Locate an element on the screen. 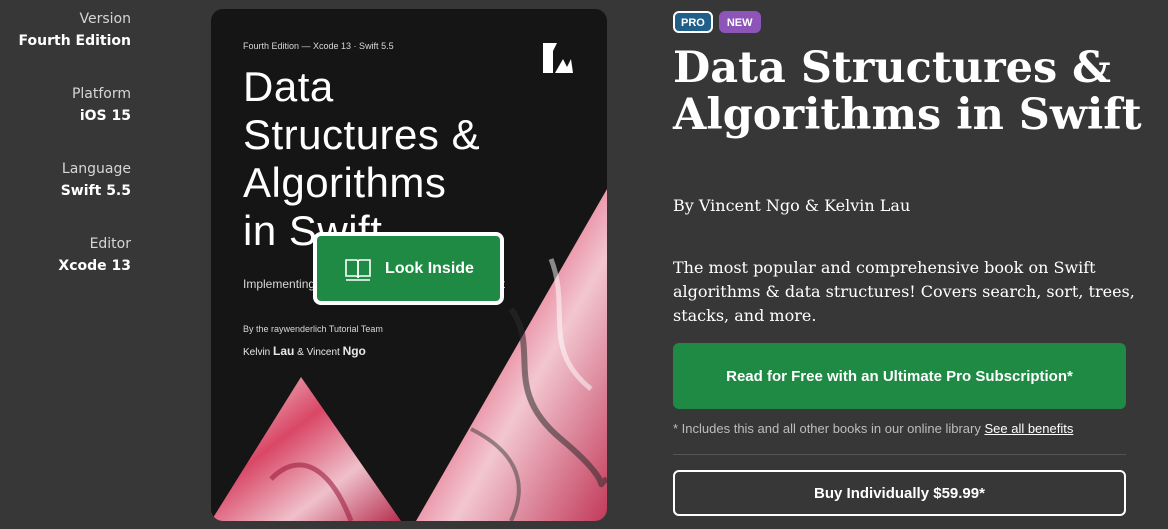 The image size is (1168, 529). meta-platform: Platform iOS 15 is located at coordinates (65, 120).